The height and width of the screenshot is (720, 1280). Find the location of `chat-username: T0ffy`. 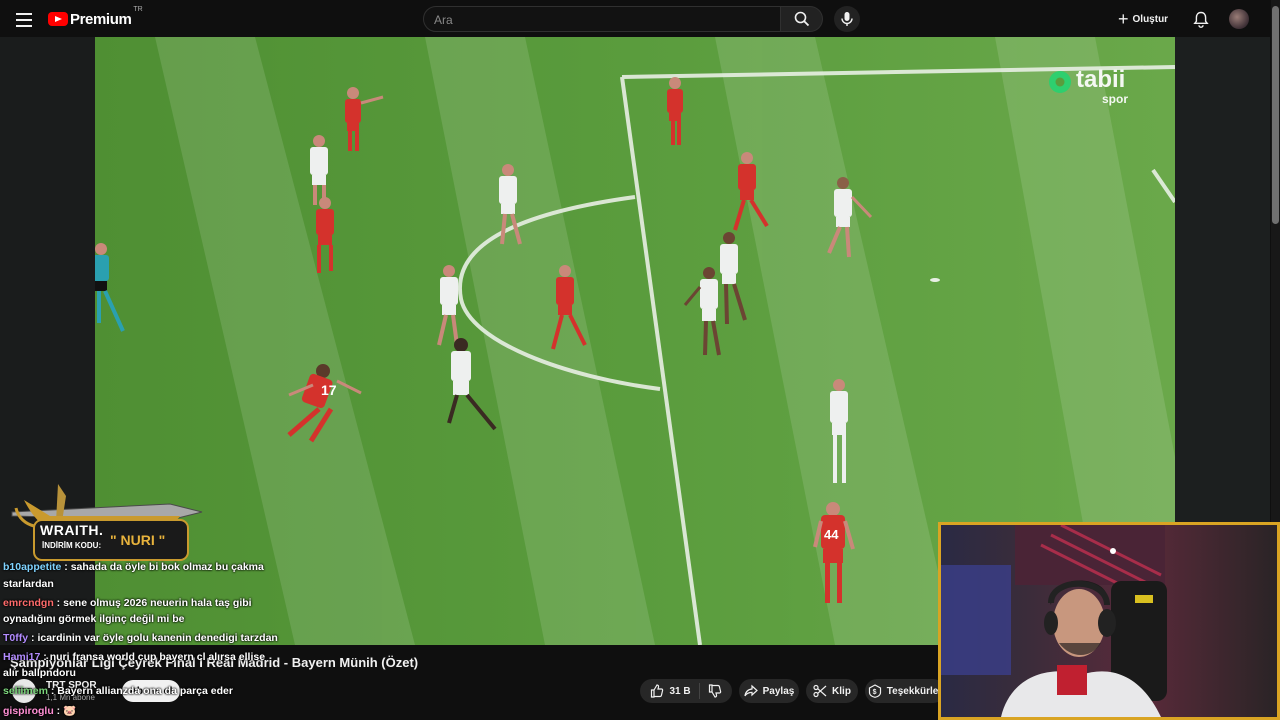

chat-username: T0ffy is located at coordinates (16, 638).